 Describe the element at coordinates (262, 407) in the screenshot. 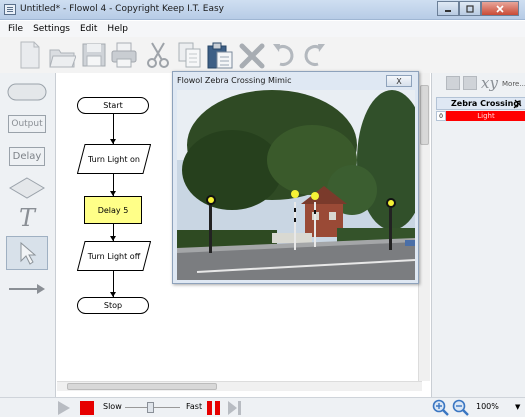

I see `run-control-bar: Slow Fast 100% ▼` at that location.